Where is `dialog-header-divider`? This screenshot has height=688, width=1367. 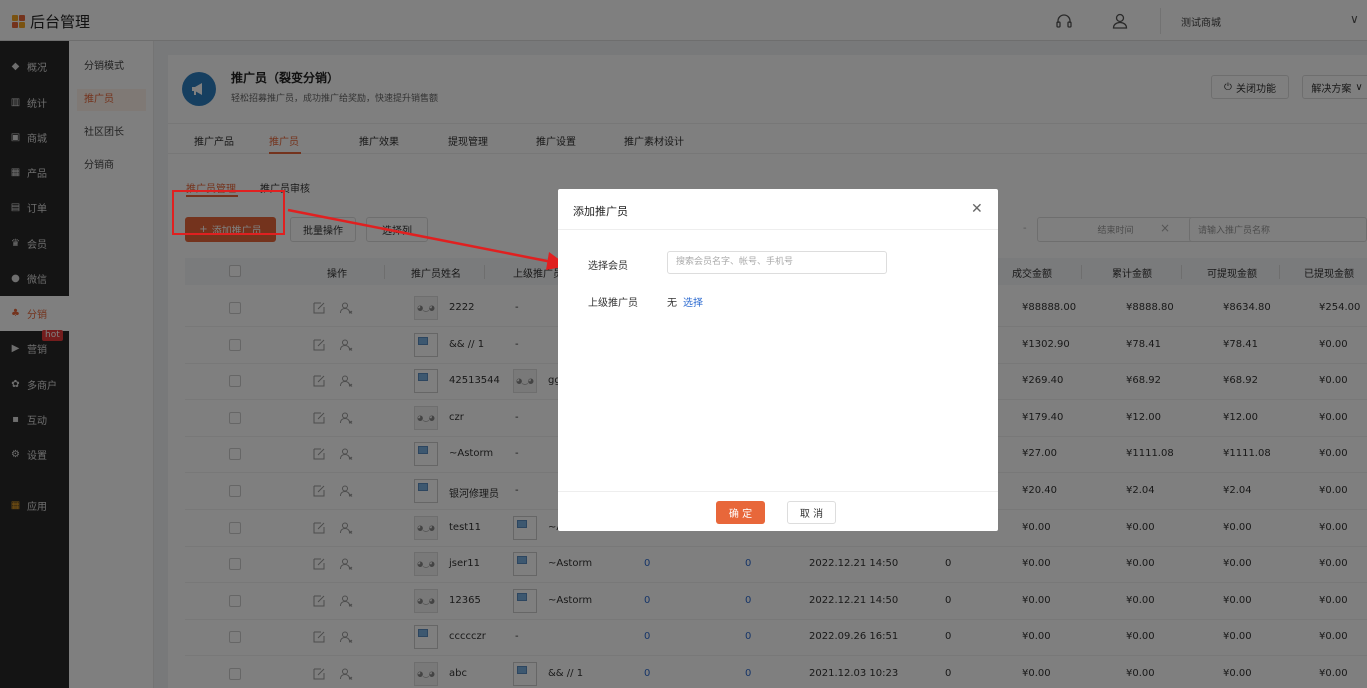
dialog-header-divider is located at coordinates (778, 229).